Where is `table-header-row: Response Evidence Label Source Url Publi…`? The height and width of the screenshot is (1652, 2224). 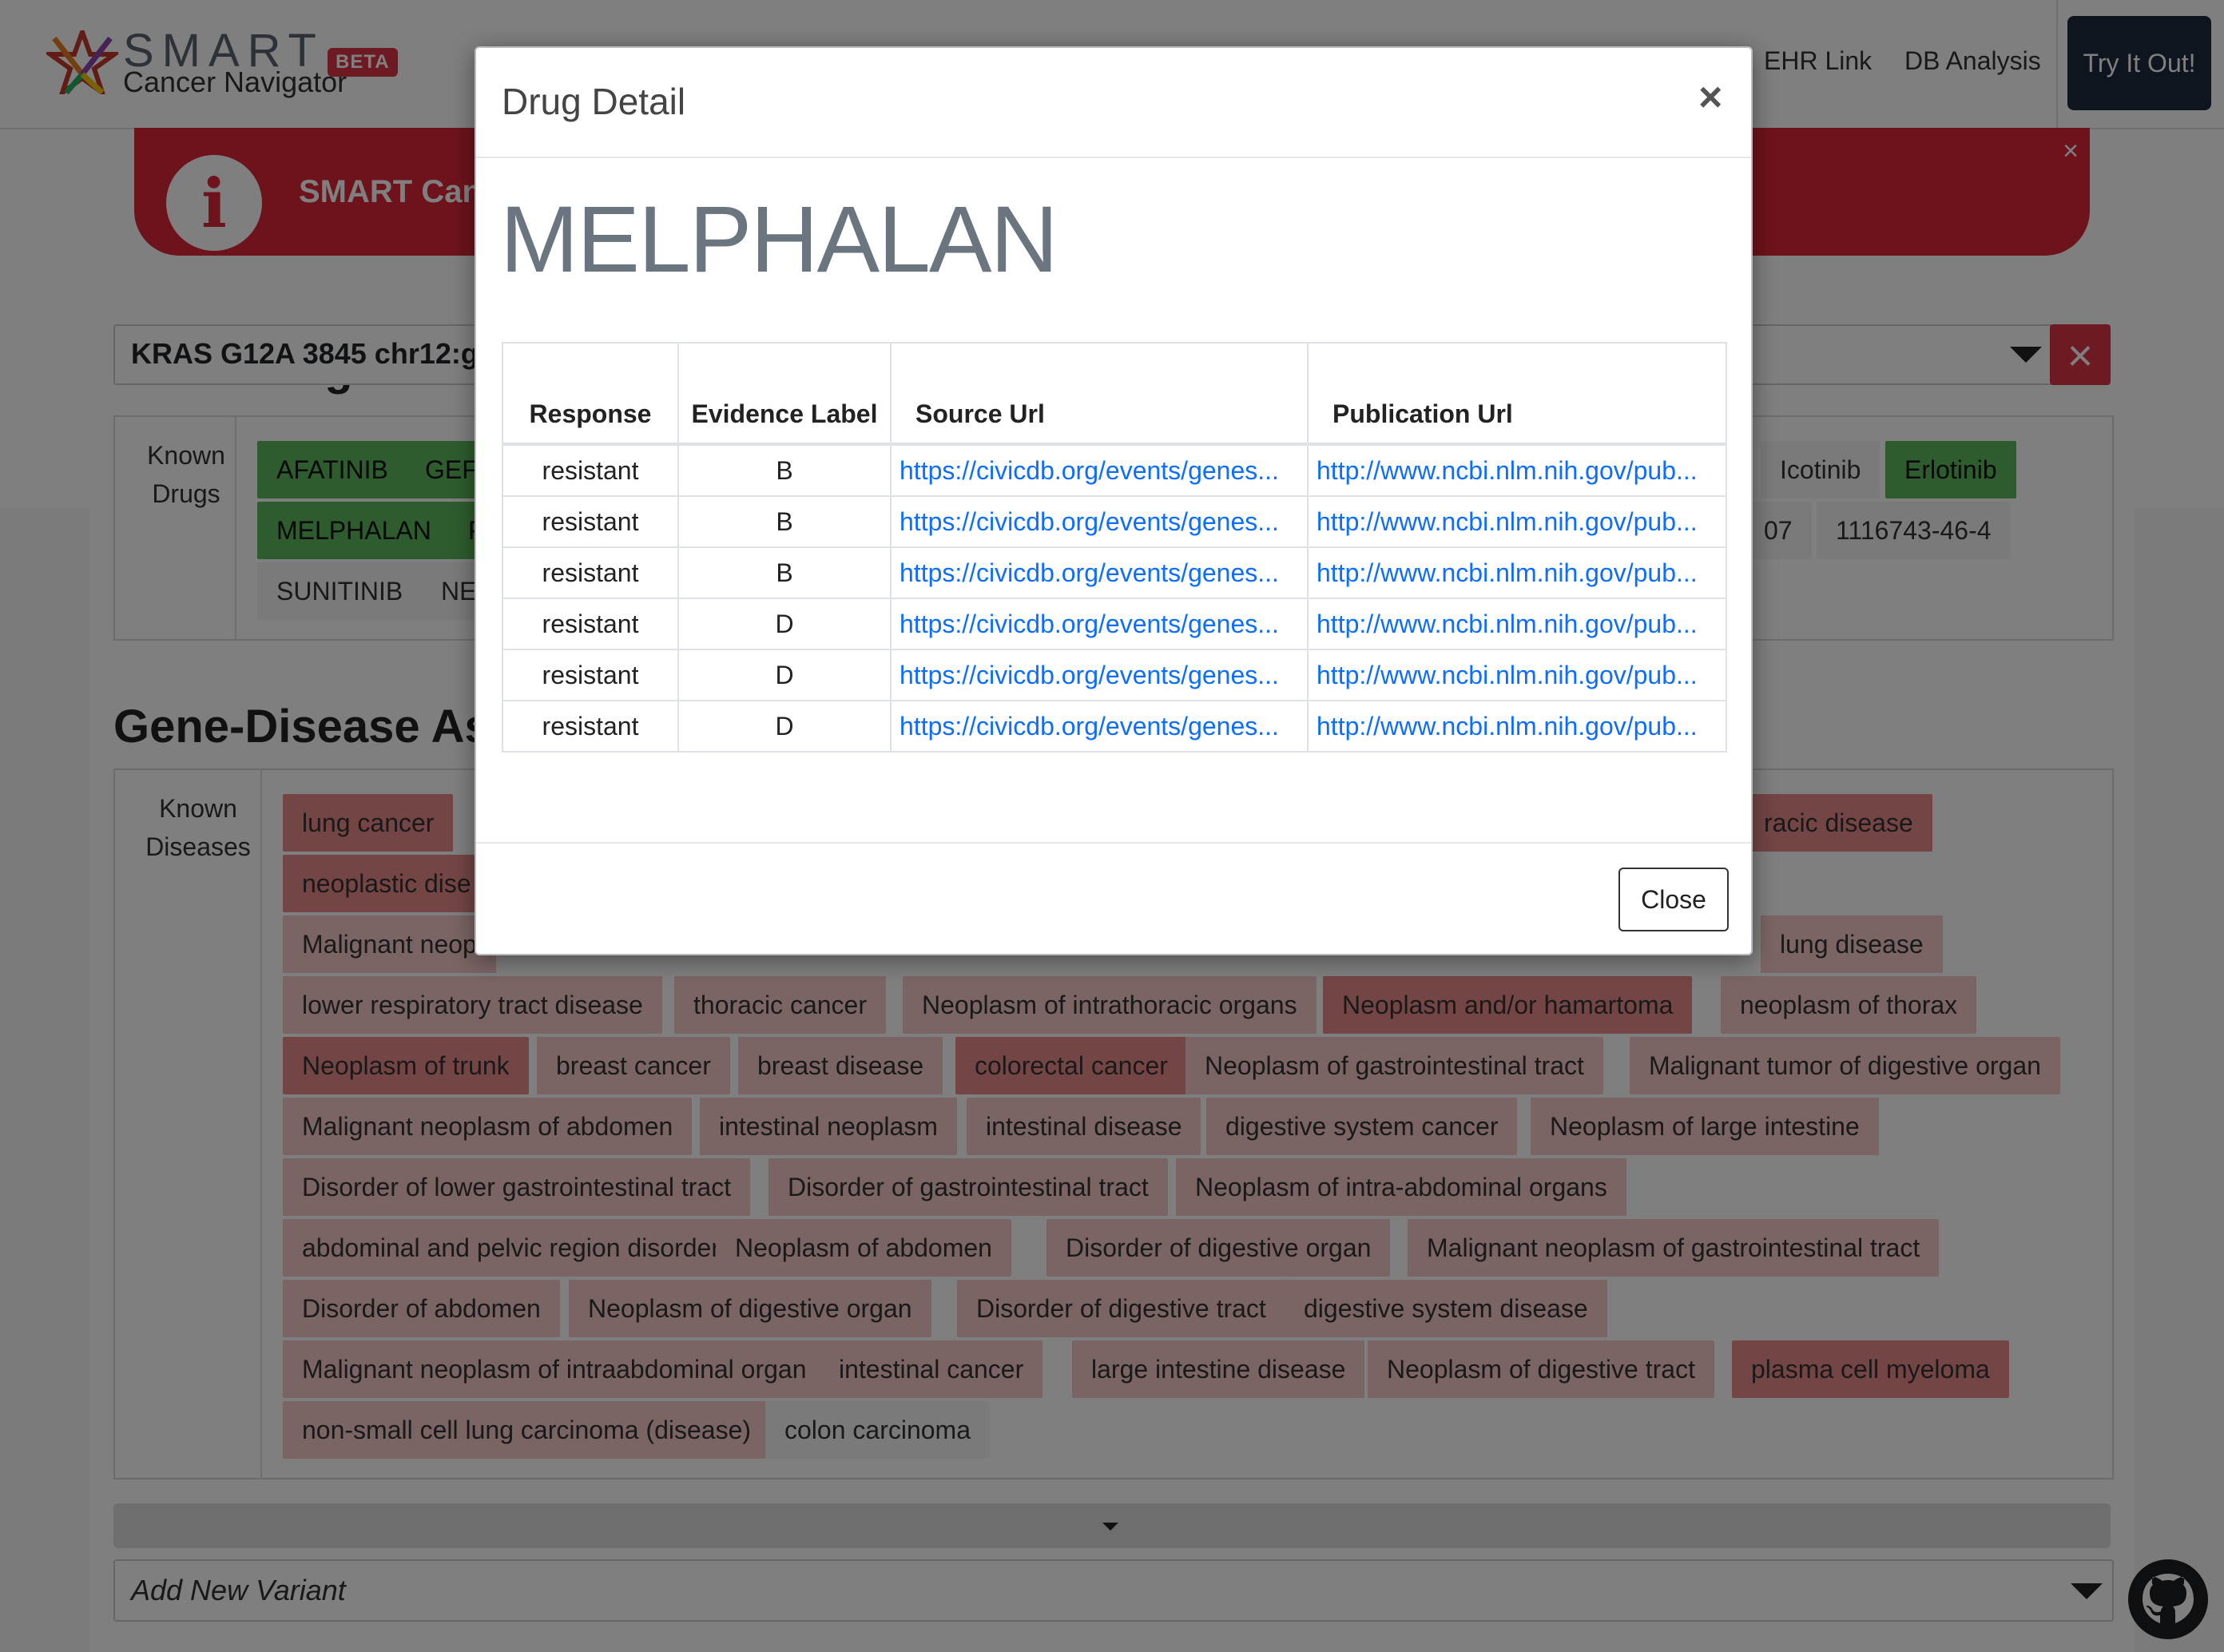
table-header-row: Response Evidence Label Source Url Publi… is located at coordinates (1114, 394).